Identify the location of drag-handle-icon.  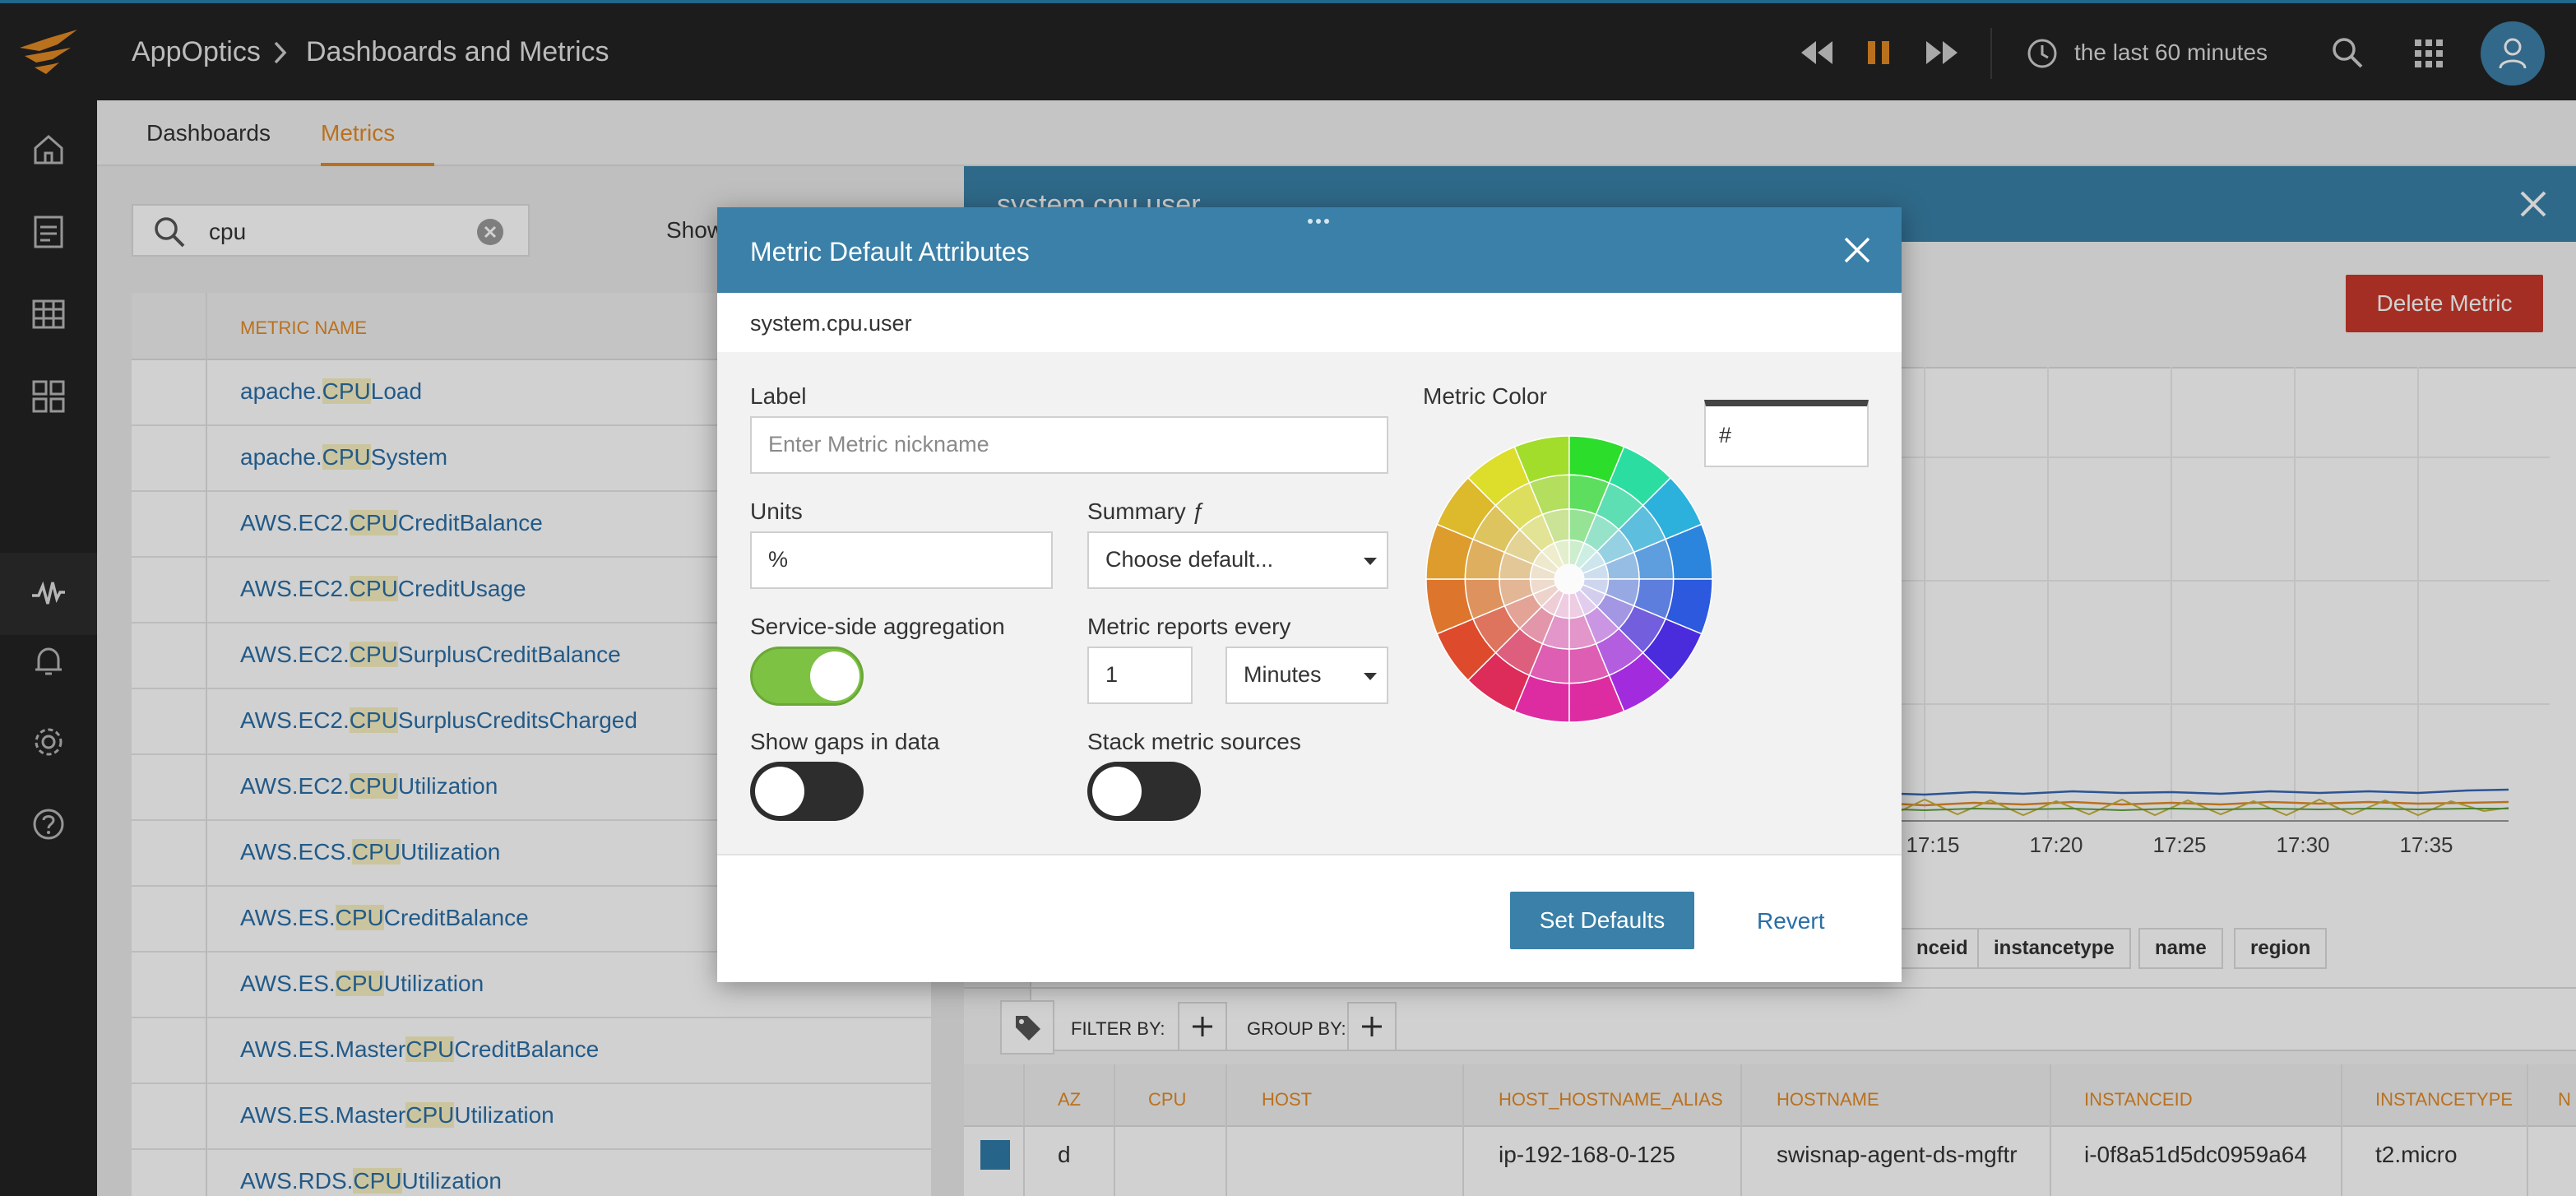
(1319, 221).